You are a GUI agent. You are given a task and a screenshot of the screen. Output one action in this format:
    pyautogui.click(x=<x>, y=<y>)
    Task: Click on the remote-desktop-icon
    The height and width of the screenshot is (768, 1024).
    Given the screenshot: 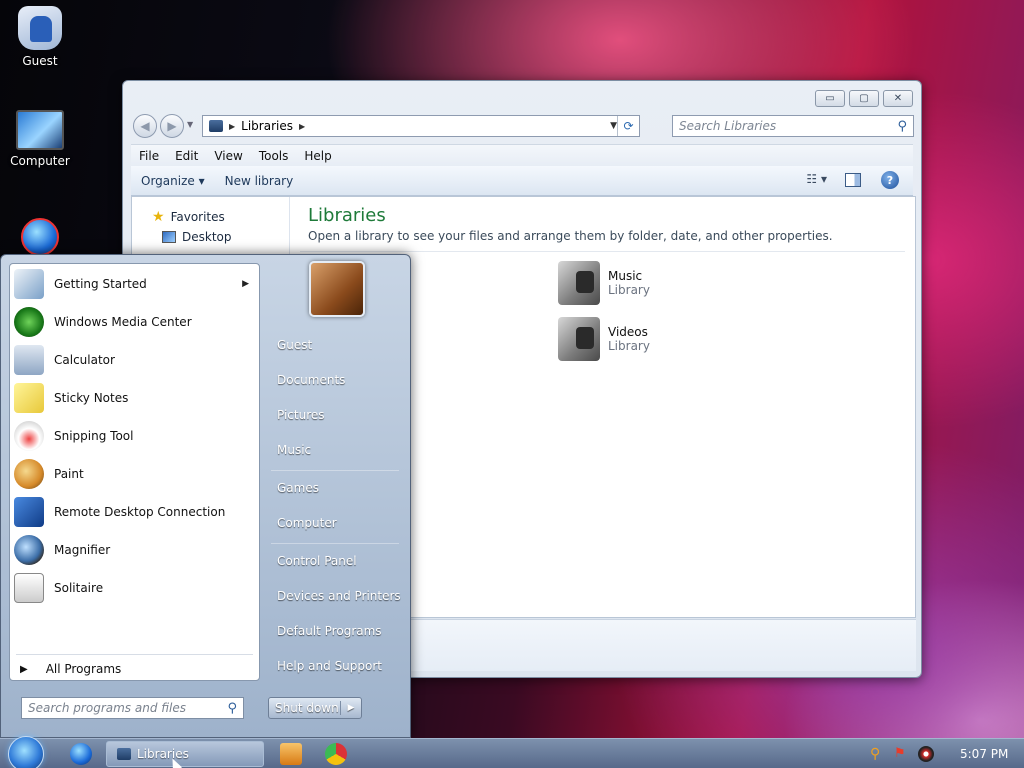 What is the action you would take?
    pyautogui.click(x=29, y=512)
    